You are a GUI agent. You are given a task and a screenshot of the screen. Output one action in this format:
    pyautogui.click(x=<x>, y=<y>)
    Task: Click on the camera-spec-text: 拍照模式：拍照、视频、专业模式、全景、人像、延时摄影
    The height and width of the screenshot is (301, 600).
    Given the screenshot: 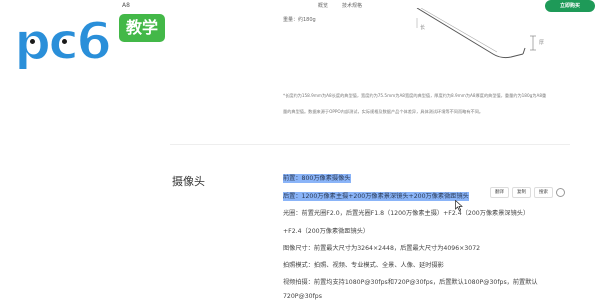 What is the action you would take?
    pyautogui.click(x=363, y=265)
    